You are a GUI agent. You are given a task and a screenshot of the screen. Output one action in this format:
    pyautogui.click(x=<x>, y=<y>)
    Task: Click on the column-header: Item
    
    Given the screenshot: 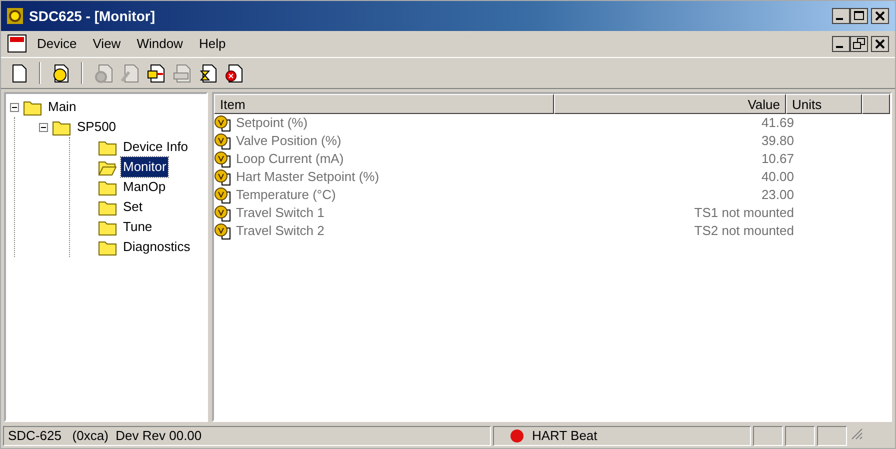 What is the action you would take?
    pyautogui.click(x=384, y=104)
    